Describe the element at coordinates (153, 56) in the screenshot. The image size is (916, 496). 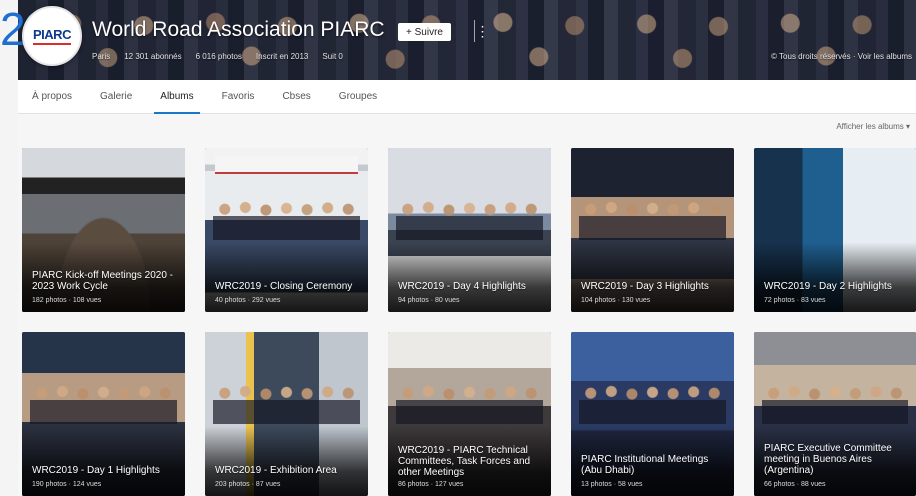
I see `profile-stat: 12 301 abonnés` at that location.